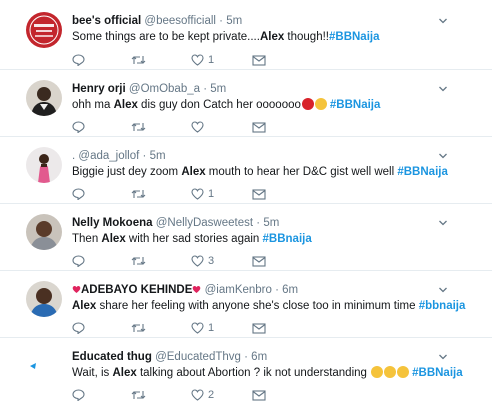 The height and width of the screenshot is (410, 492). I want to click on user-handle: @NellyDasweetest, so click(204, 223).